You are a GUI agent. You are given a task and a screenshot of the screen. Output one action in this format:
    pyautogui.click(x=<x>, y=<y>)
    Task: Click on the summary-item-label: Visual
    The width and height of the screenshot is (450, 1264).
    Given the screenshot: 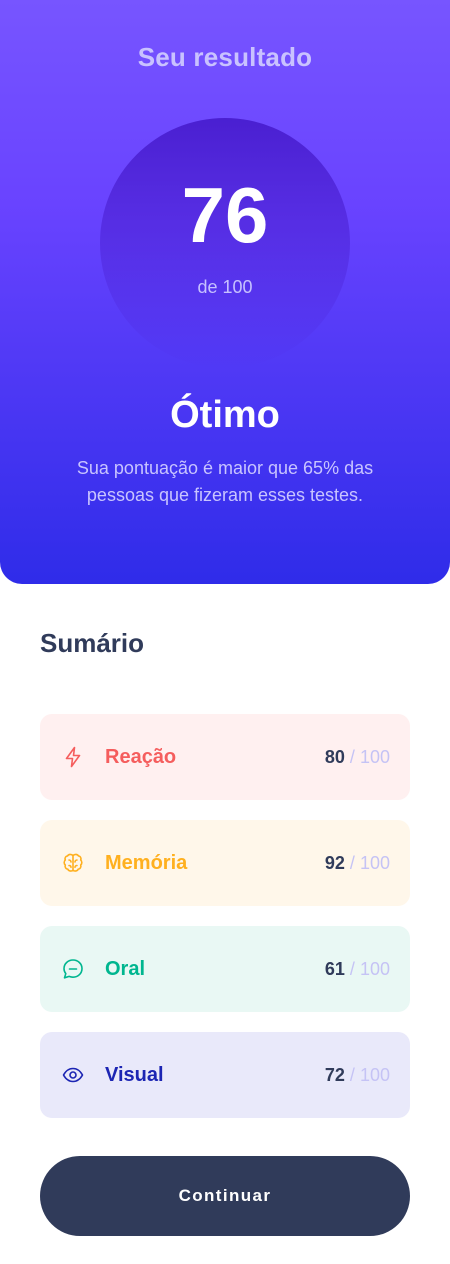 What is the action you would take?
    pyautogui.click(x=134, y=1075)
    